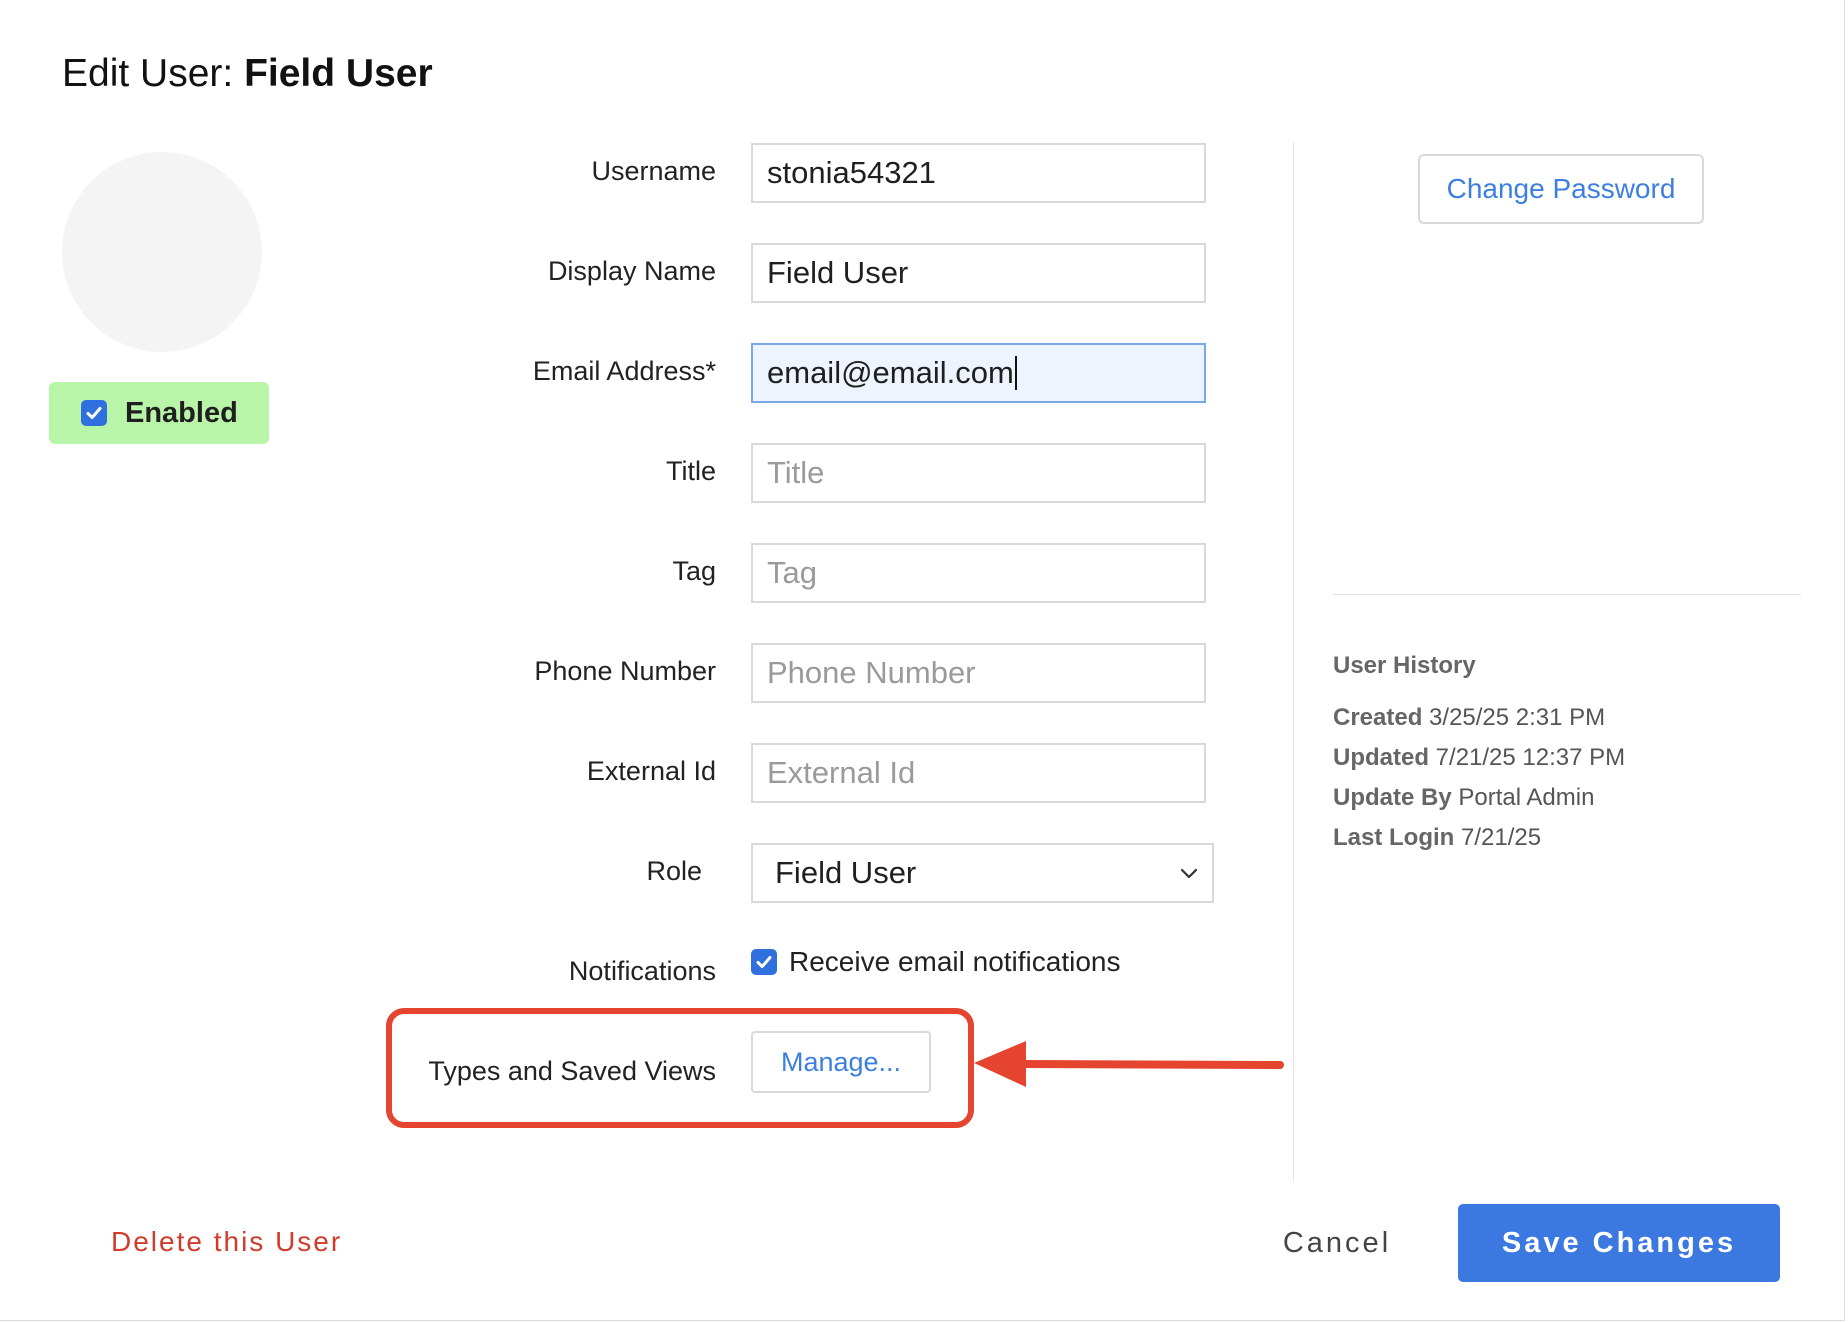  Describe the element at coordinates (982, 873) in the screenshot. I see `role-select: Field User` at that location.